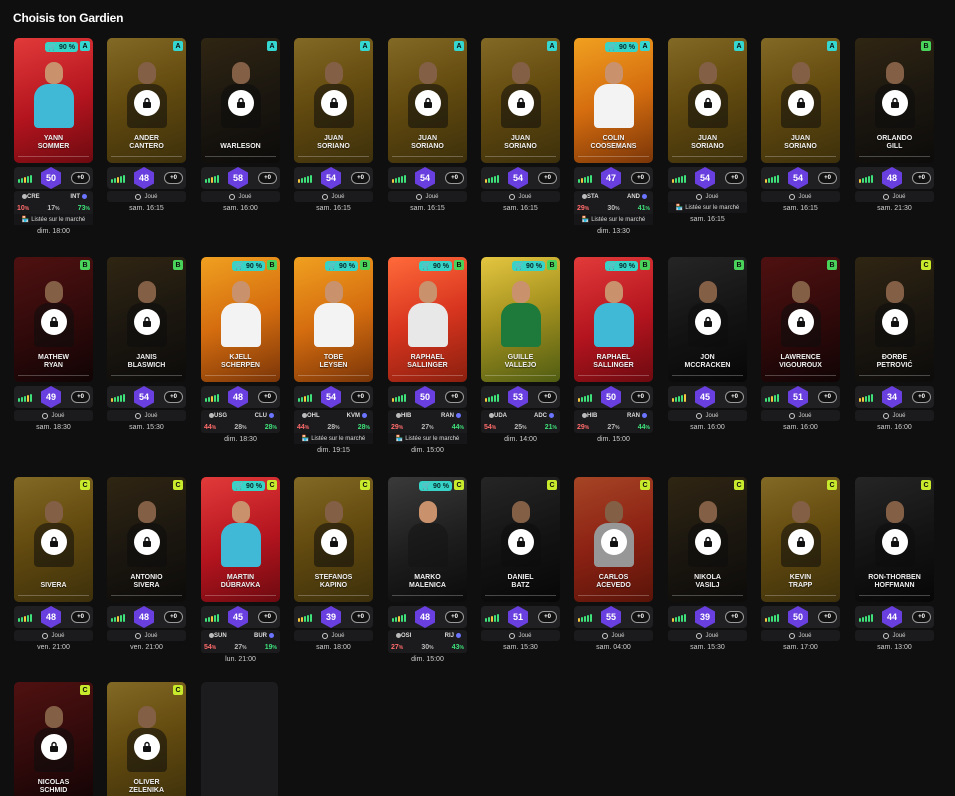  What do you see at coordinates (53, 539) in the screenshot?
I see `player-card: C SIVERA` at bounding box center [53, 539].